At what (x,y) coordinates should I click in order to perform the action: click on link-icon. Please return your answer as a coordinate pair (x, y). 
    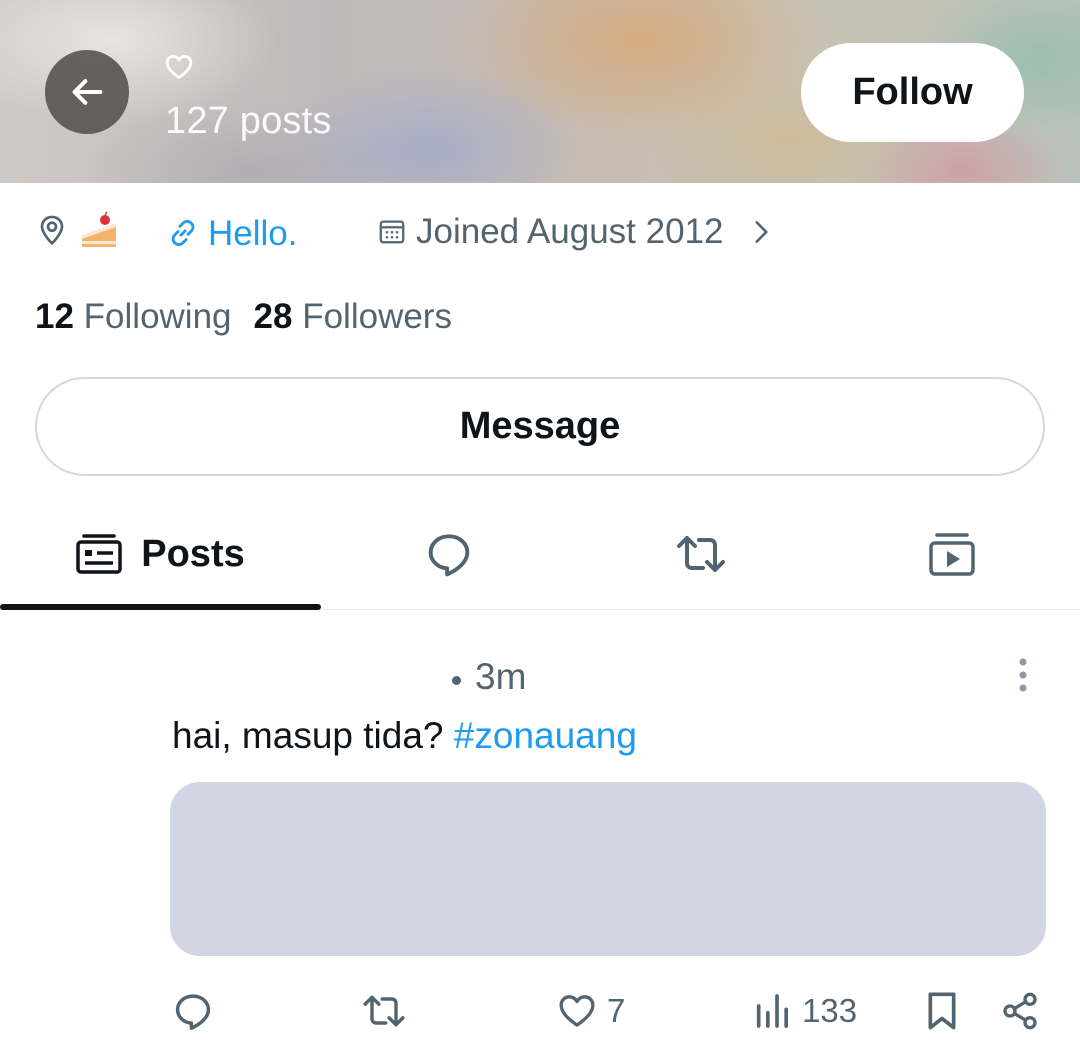
    Looking at the image, I should click on (183, 233).